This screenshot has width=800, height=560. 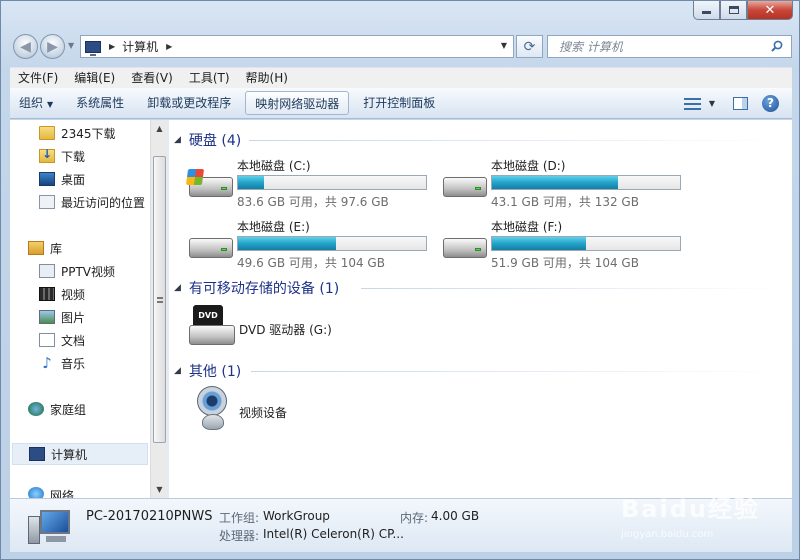 What do you see at coordinates (62, 340) in the screenshot?
I see `sidebar-item-documents: 文档` at bounding box center [62, 340].